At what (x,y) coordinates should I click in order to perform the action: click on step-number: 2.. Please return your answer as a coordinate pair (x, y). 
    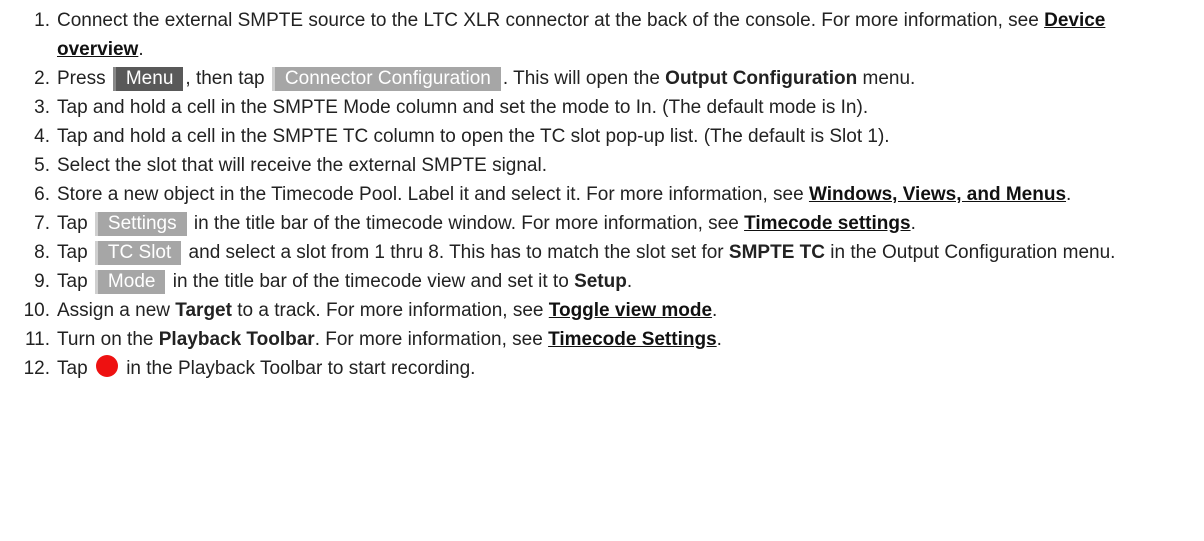
    Looking at the image, I should click on (42, 78).